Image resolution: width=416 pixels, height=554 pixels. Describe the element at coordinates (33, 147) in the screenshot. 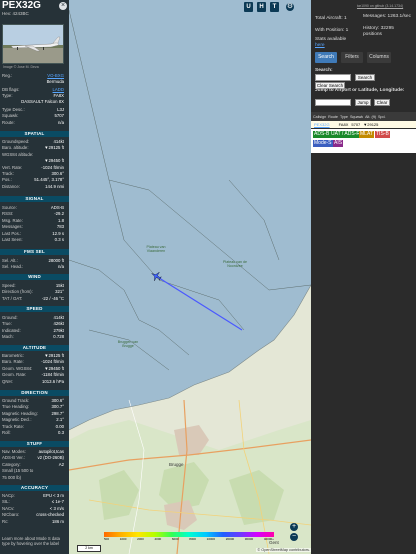

I see `spatial-row: Baro. altitude: ▼29125 ft` at that location.